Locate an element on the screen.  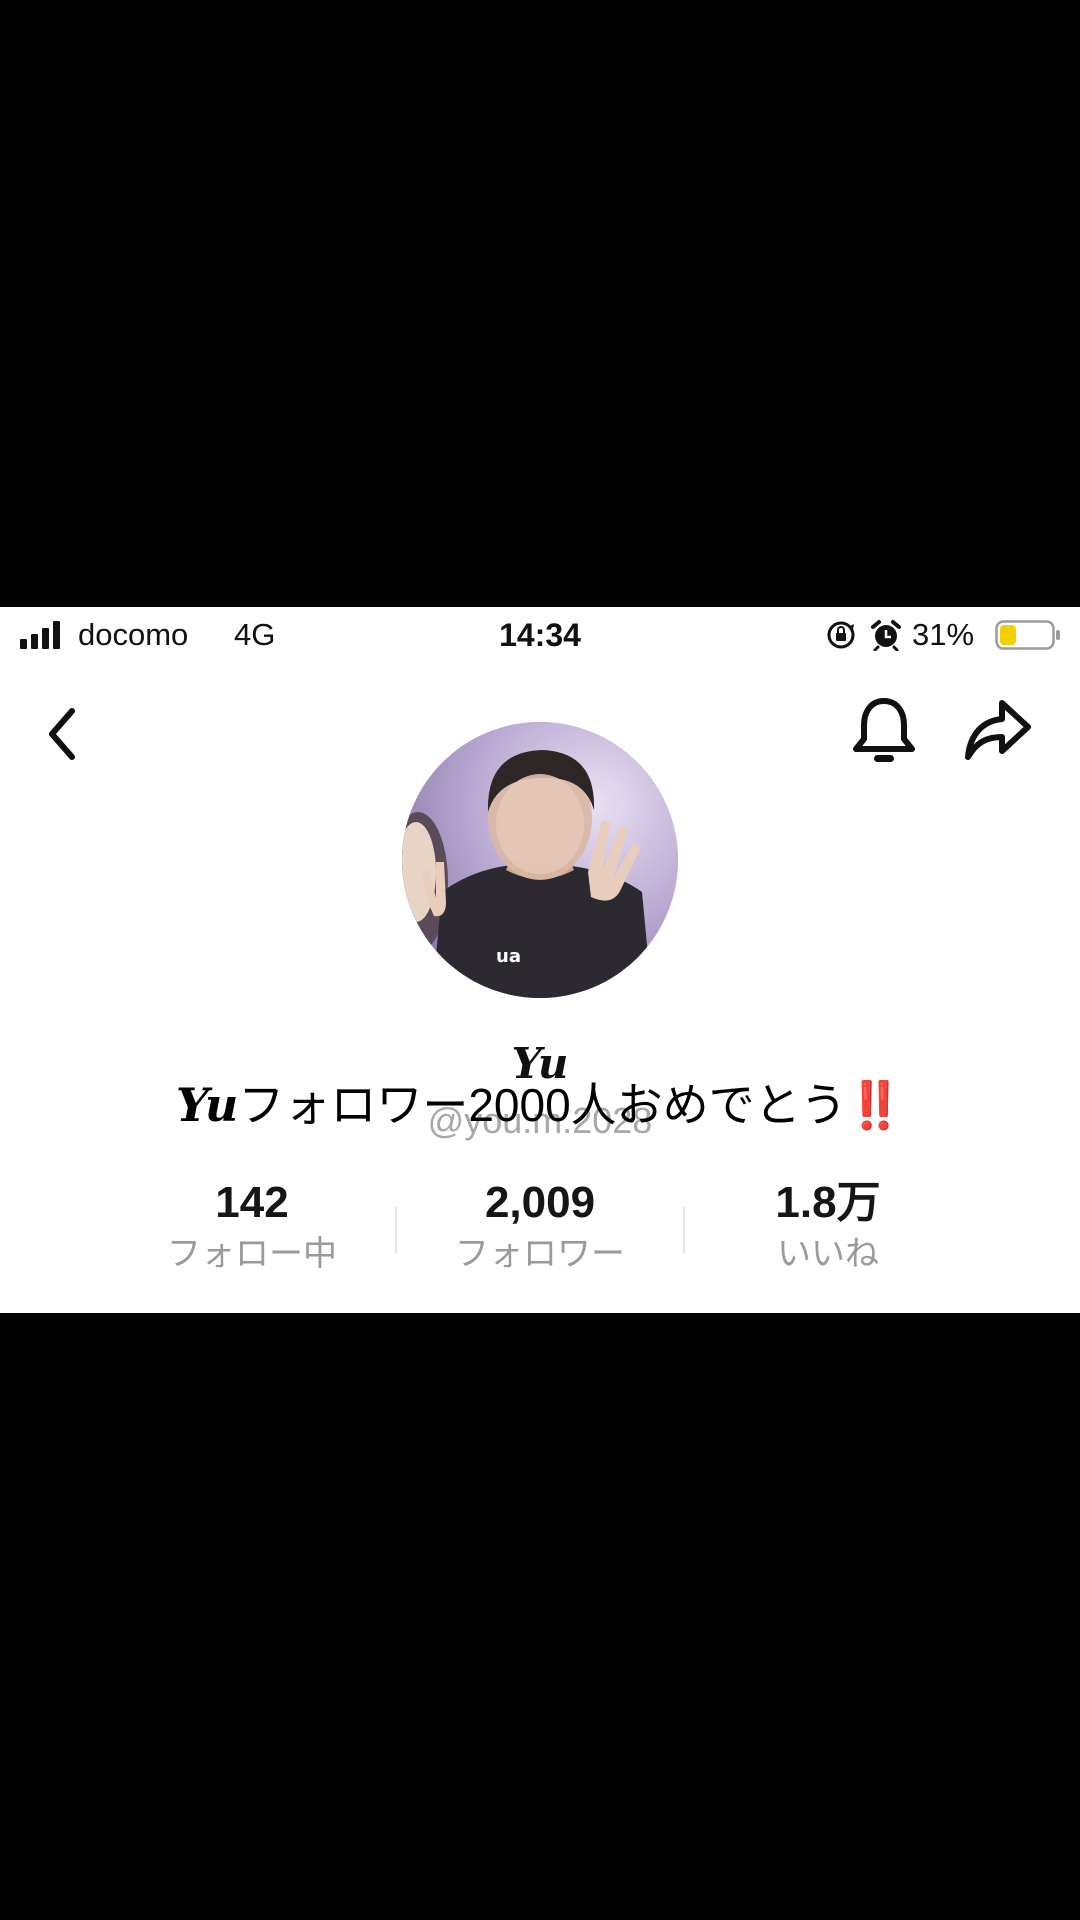
caption-name: Yu is located at coordinates (207, 1105).